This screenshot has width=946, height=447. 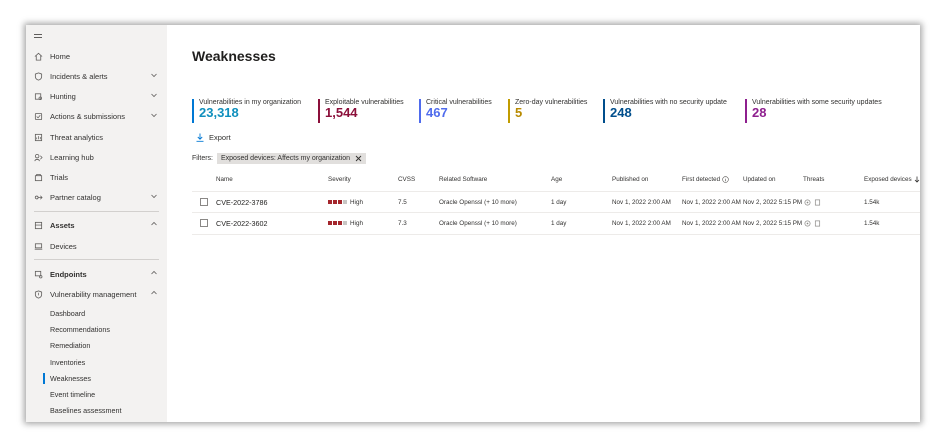 What do you see at coordinates (807, 223) in the screenshot?
I see `threat-insight-icon` at bounding box center [807, 223].